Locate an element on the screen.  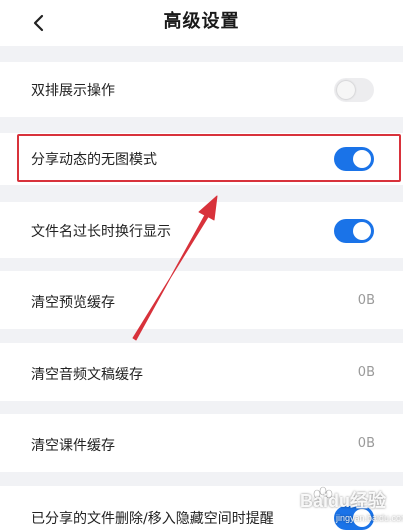
watermark-text: Baidu经验 is located at coordinates (343, 501).